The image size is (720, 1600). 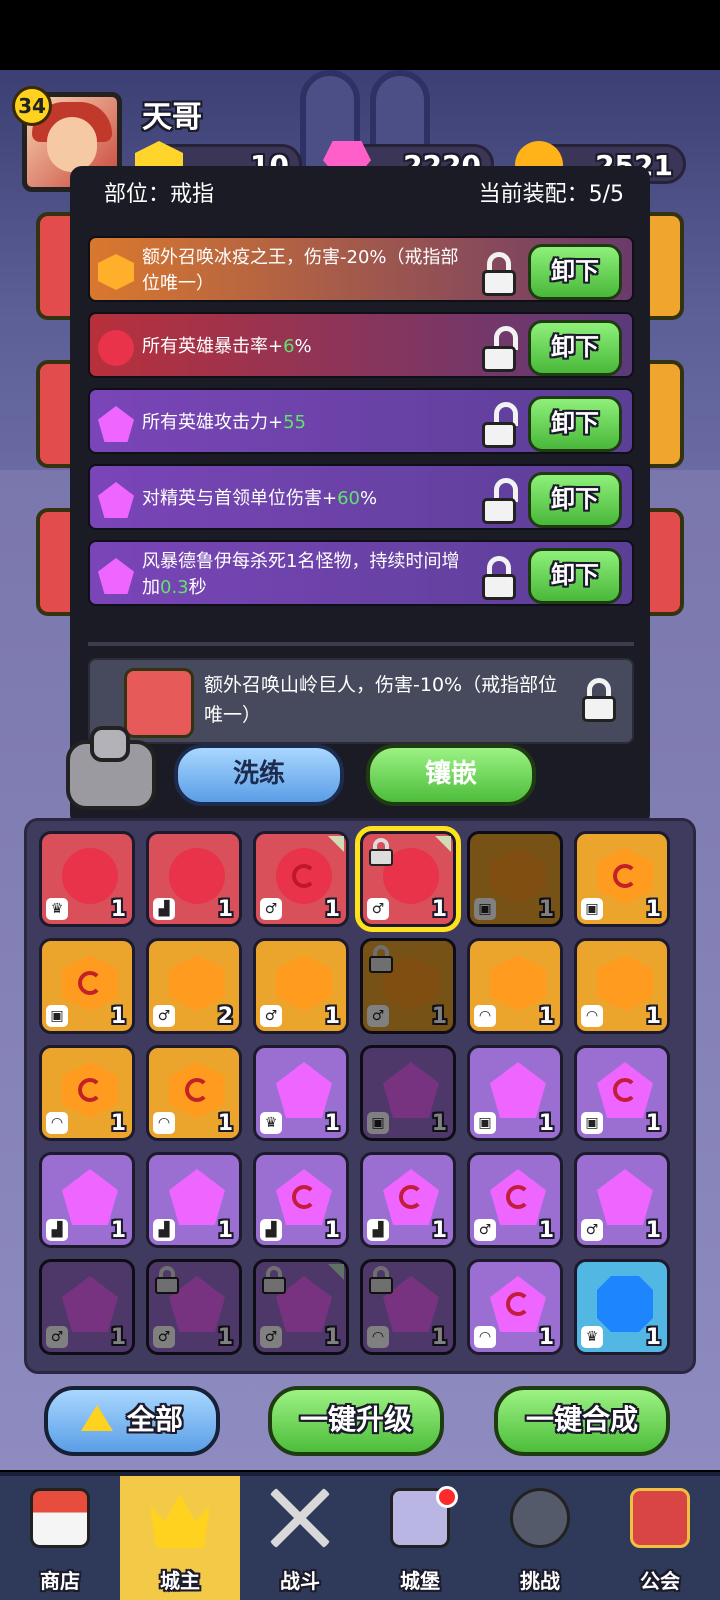 I want to click on refine-button: 洗练, so click(x=259, y=775).